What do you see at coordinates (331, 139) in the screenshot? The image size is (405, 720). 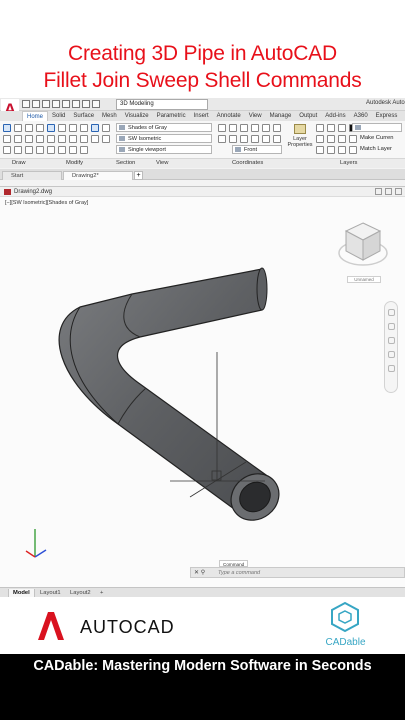 I see `layer-off-icon` at bounding box center [331, 139].